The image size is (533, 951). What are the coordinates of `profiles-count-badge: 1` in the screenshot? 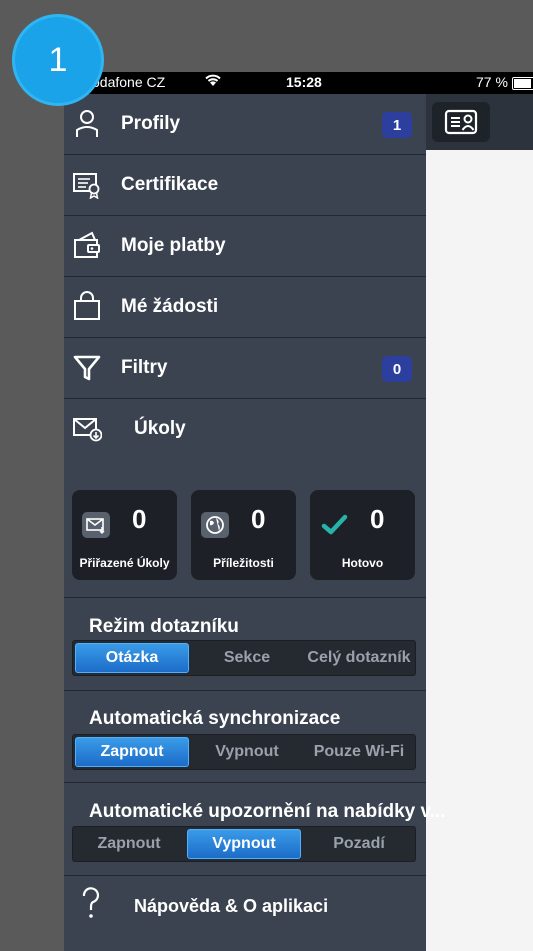 It's located at (397, 125).